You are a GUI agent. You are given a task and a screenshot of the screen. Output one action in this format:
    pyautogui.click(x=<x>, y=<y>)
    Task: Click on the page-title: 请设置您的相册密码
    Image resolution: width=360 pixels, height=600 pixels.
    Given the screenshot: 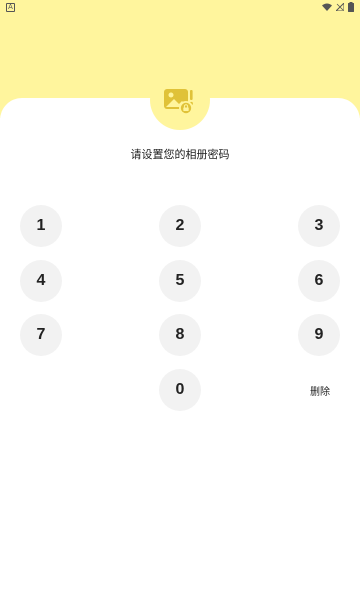 What is the action you would take?
    pyautogui.click(x=180, y=154)
    